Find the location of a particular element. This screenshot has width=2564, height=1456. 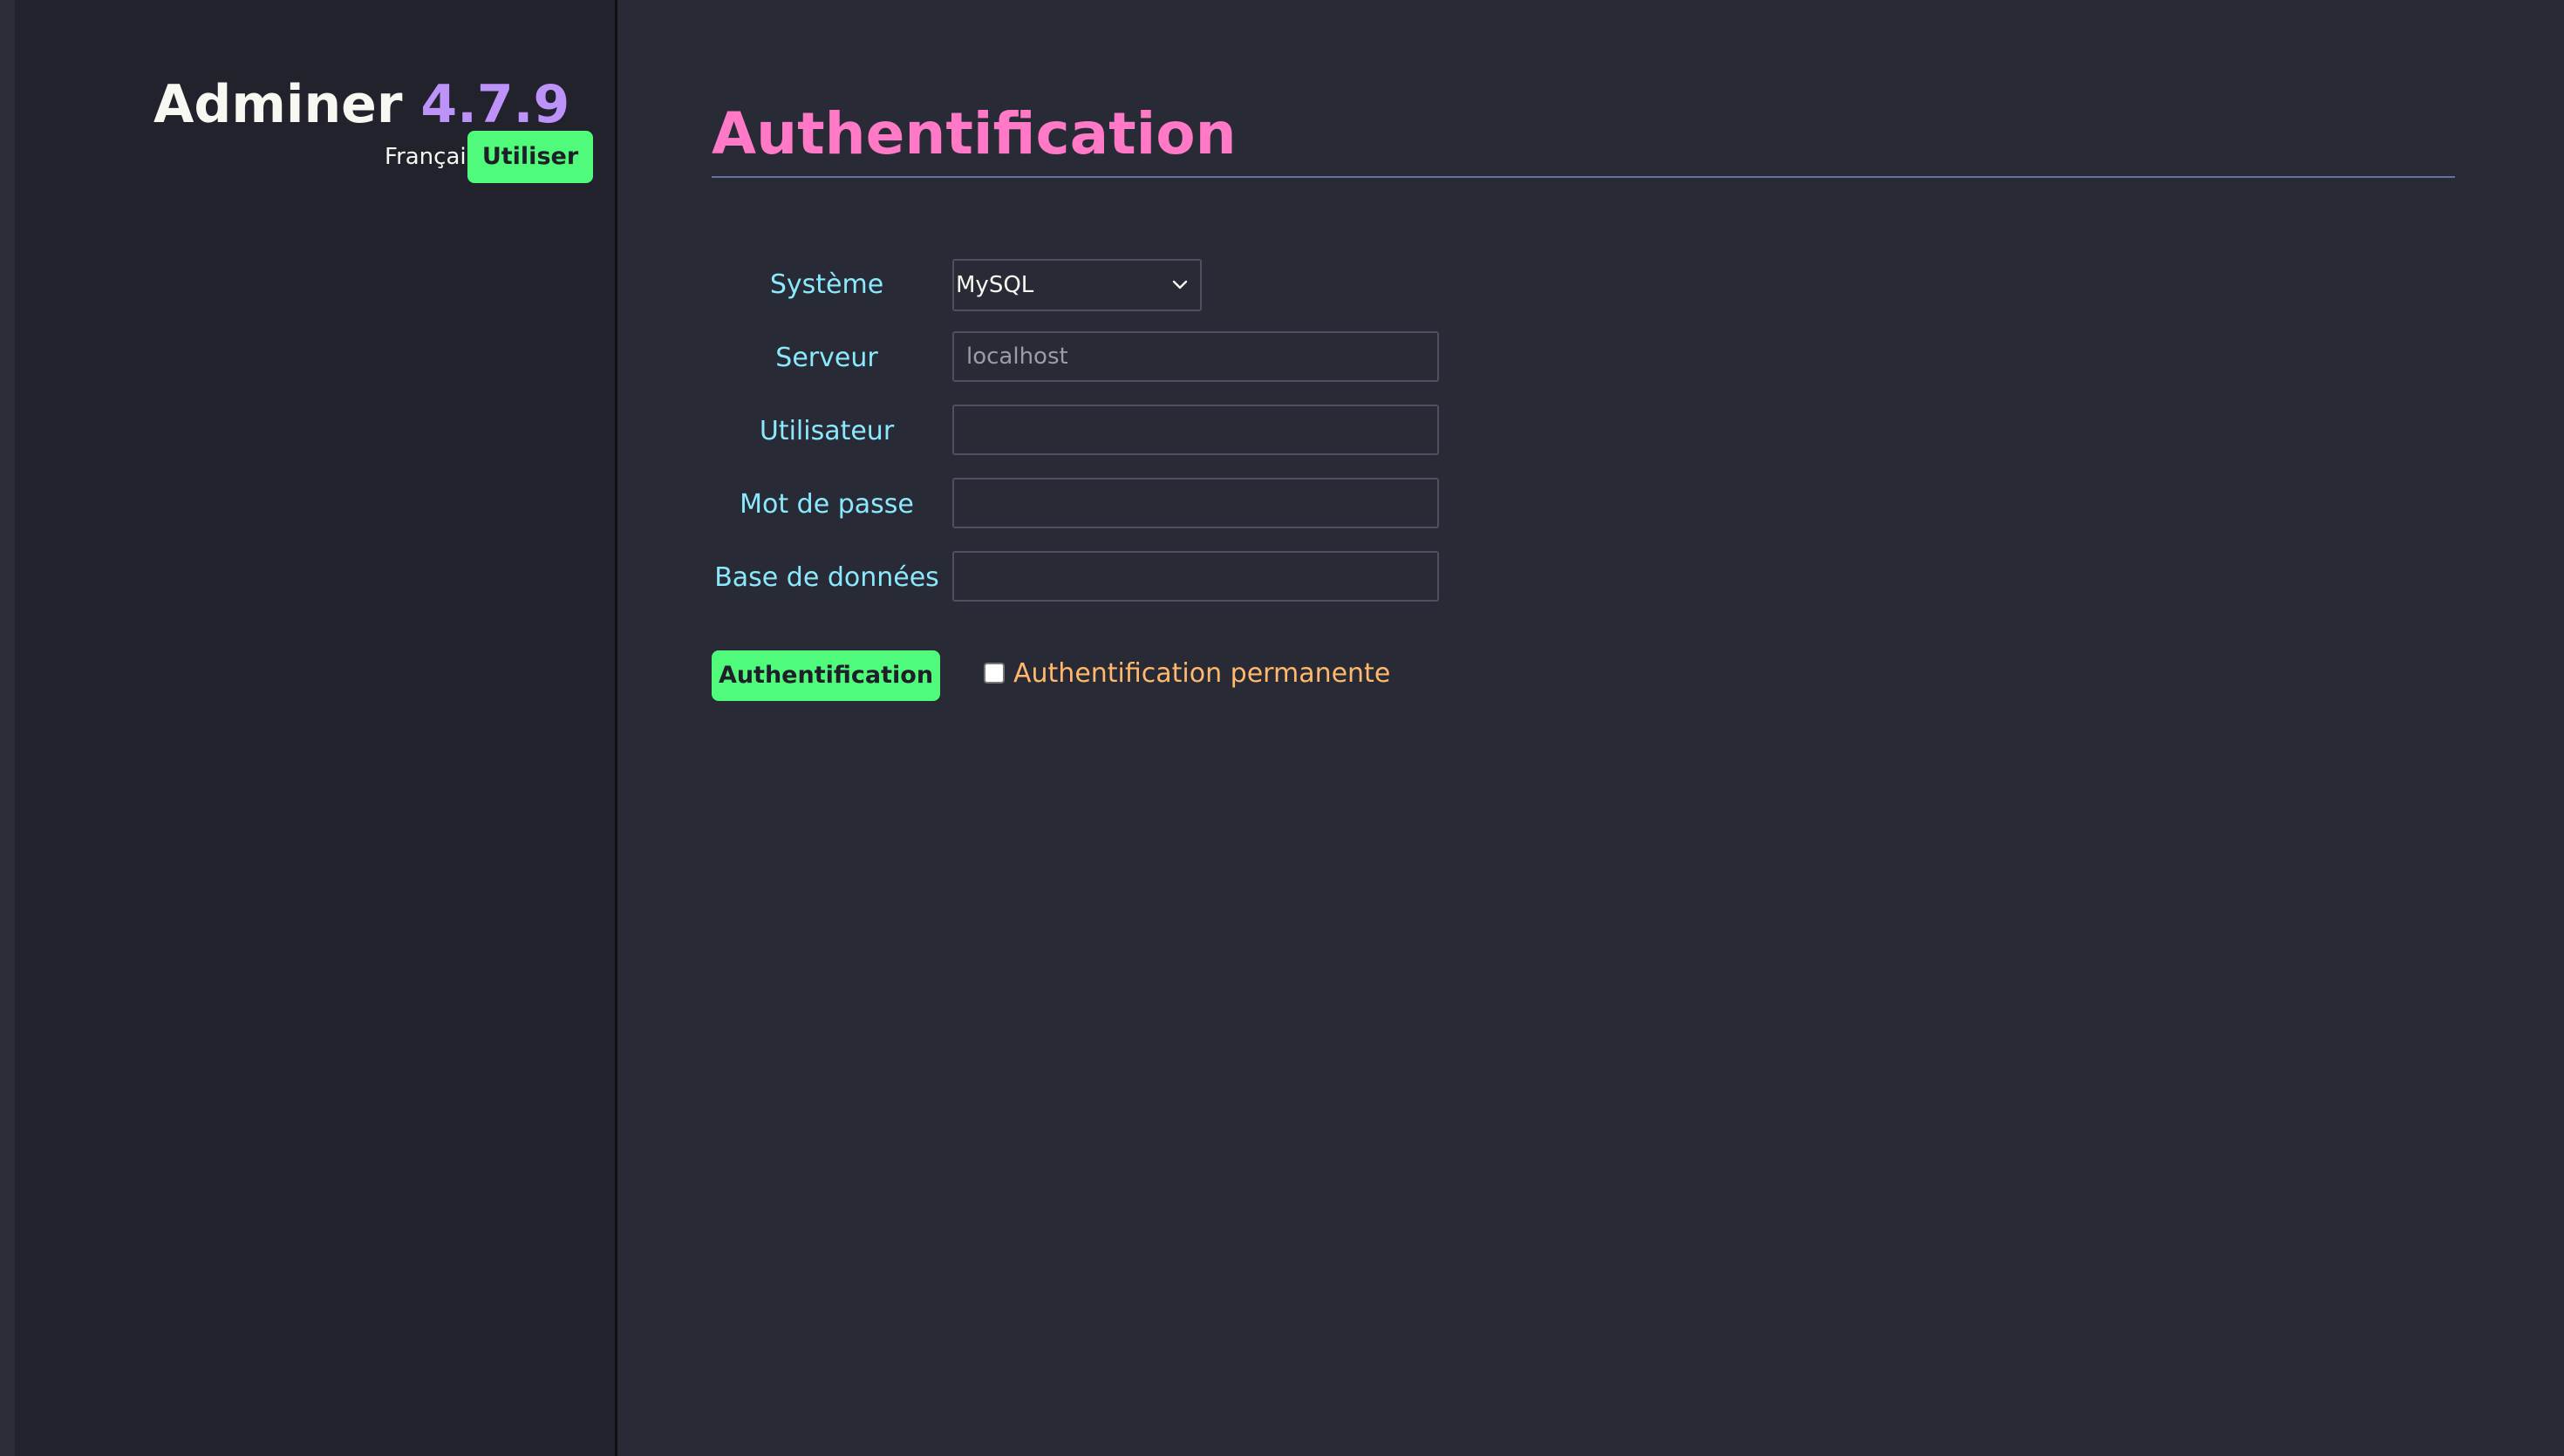

permanent-login-checkbox is located at coordinates (994, 673).